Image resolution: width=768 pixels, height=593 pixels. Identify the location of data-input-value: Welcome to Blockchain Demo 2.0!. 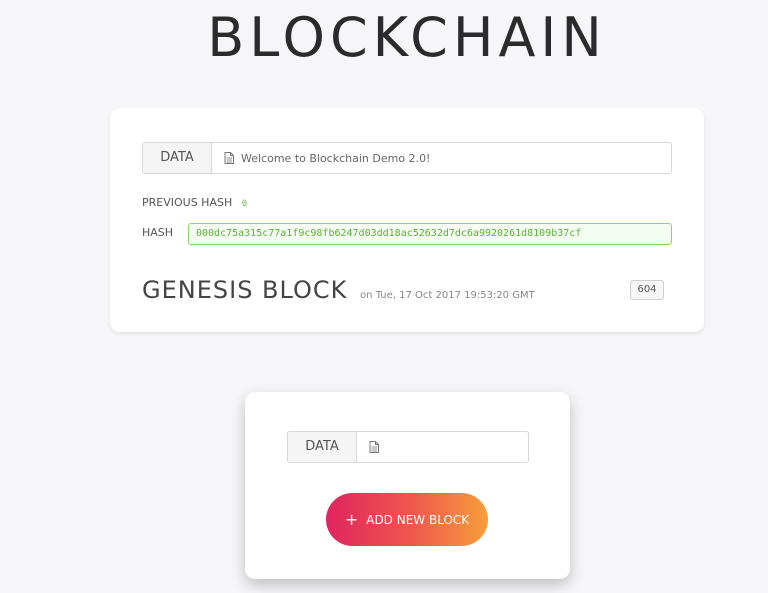
(336, 158).